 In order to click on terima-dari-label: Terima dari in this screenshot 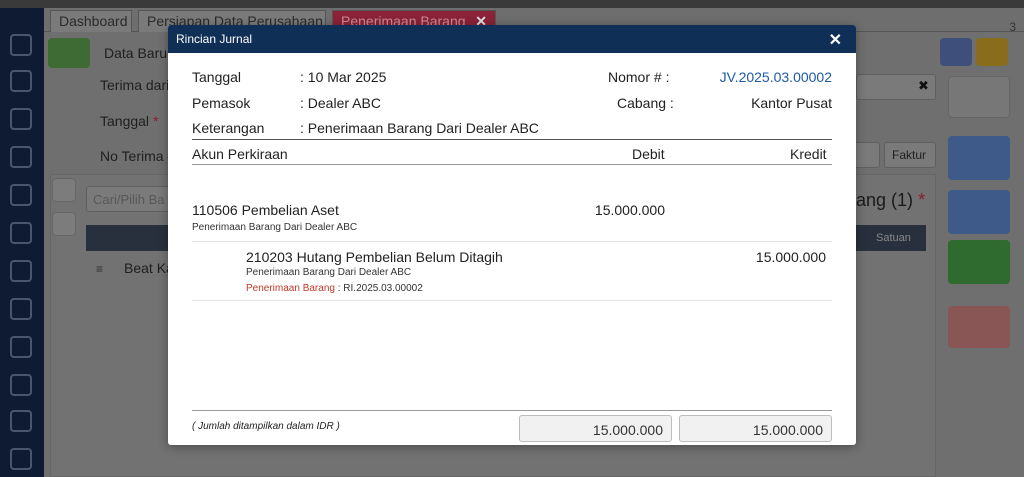, I will do `click(135, 85)`.